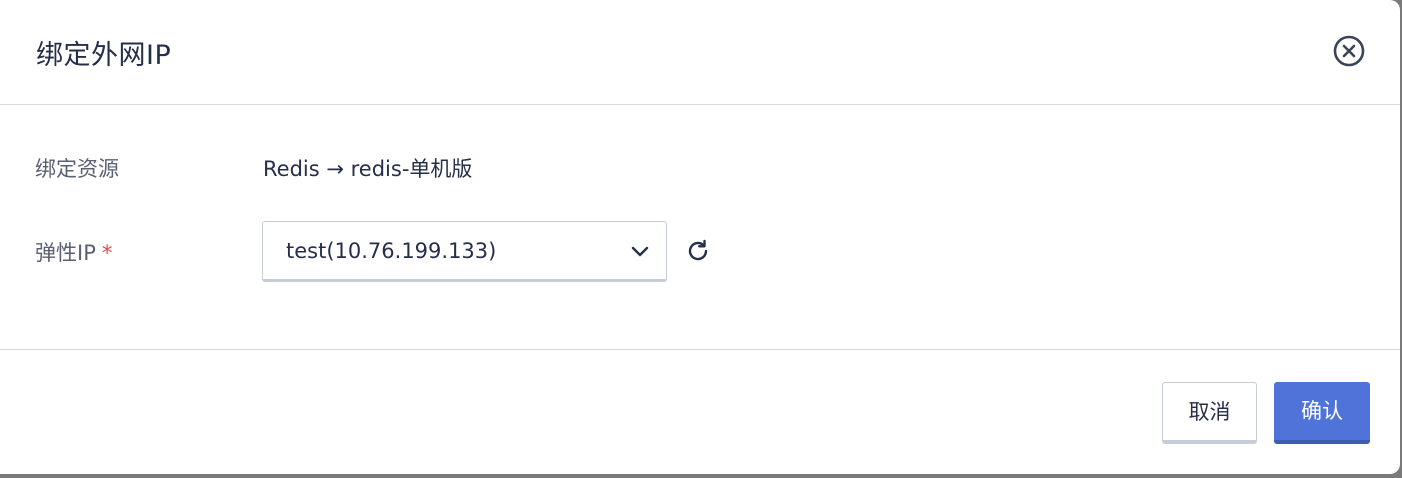 The image size is (1402, 478). Describe the element at coordinates (1322, 413) in the screenshot. I see `confirm-button: 确认` at that location.